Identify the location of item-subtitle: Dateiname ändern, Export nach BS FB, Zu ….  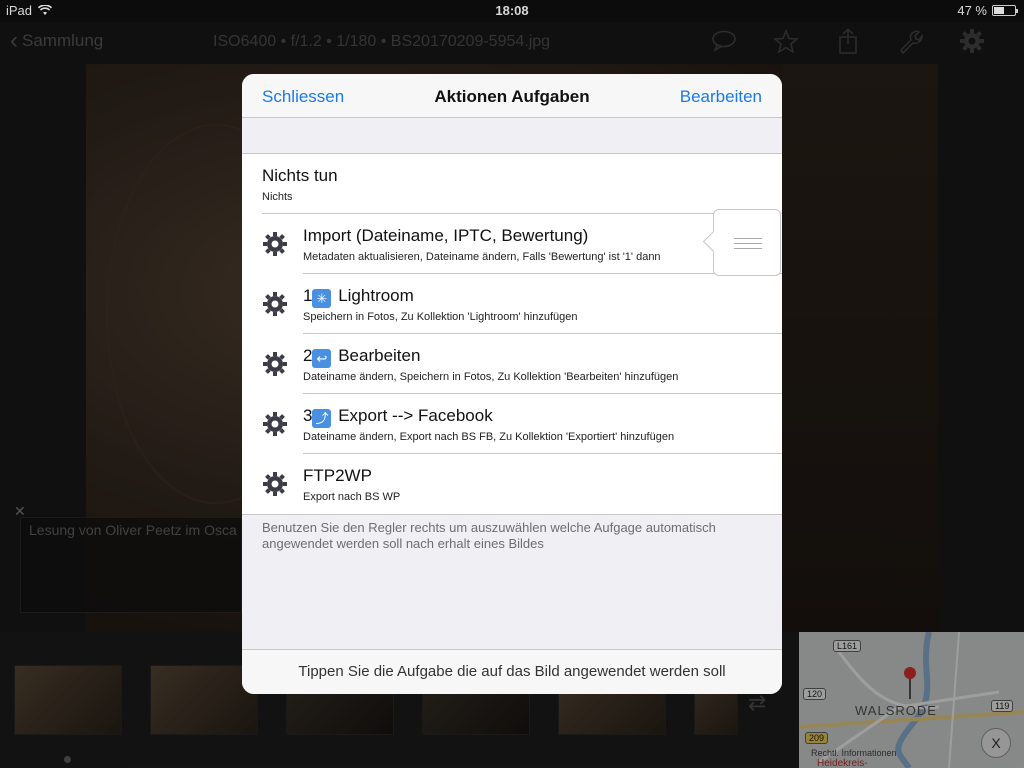
(489, 437).